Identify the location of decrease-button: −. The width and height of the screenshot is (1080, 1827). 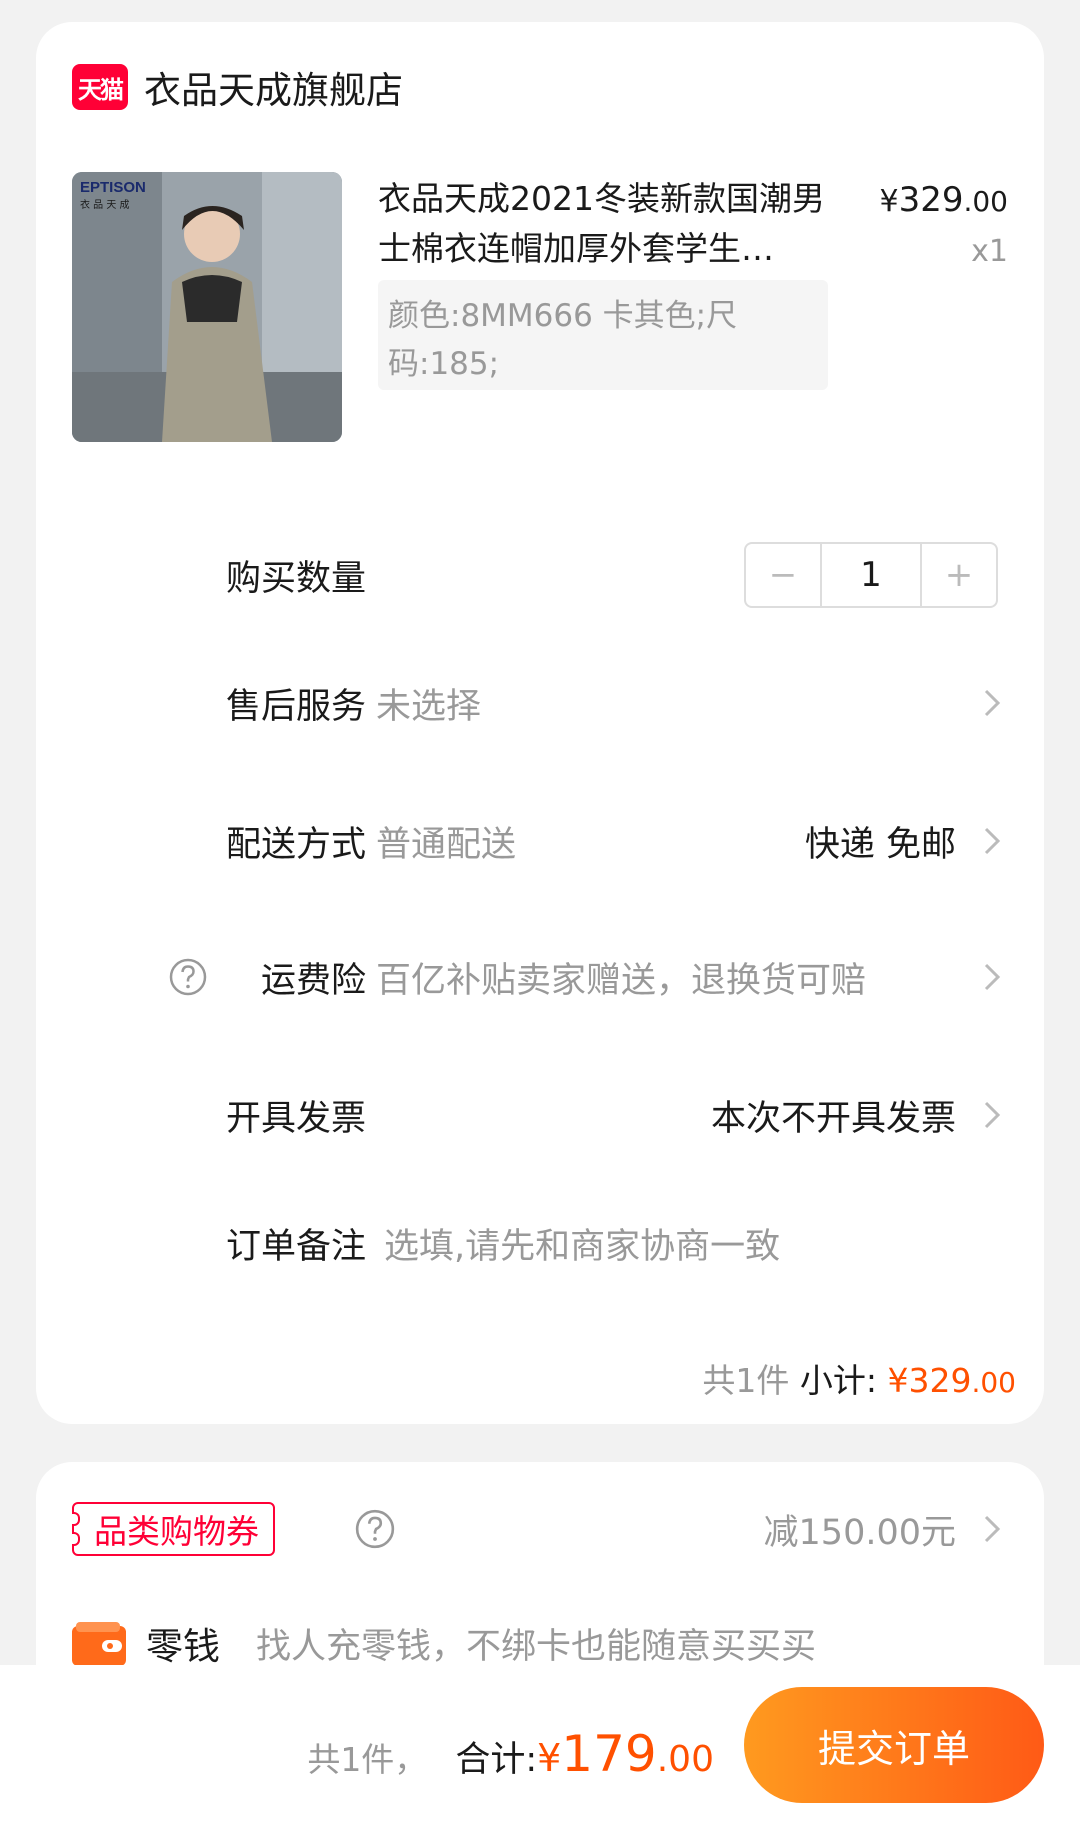
(783, 575).